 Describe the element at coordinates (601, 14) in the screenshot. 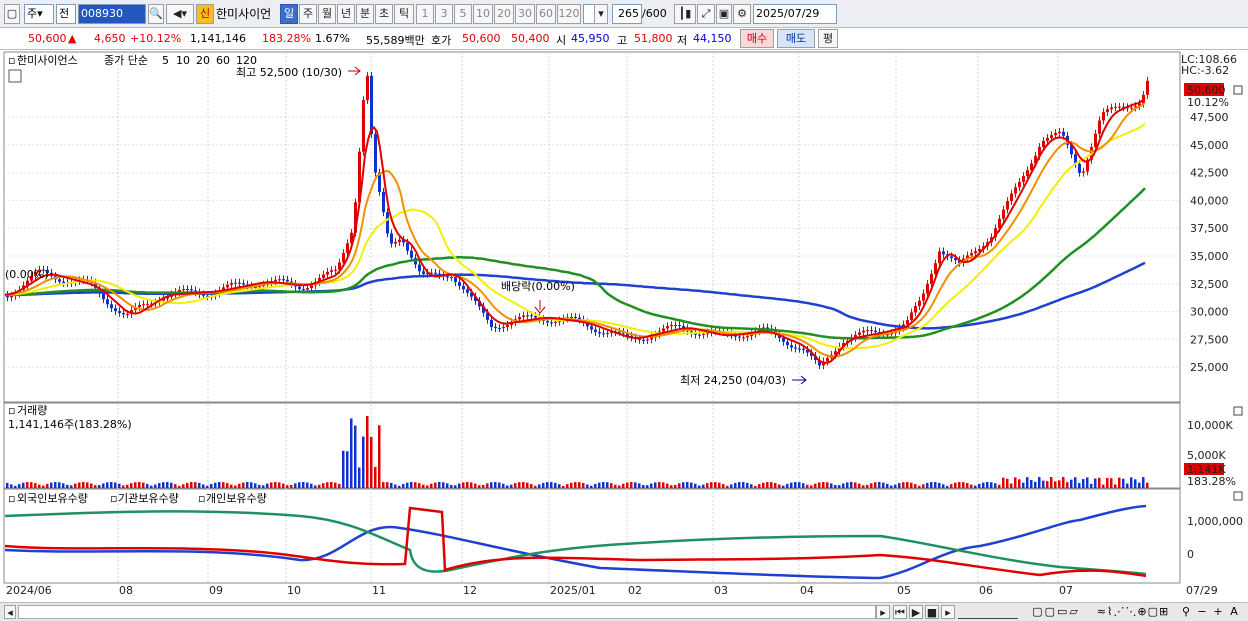

I see `chevron-down-icon: ▾` at that location.